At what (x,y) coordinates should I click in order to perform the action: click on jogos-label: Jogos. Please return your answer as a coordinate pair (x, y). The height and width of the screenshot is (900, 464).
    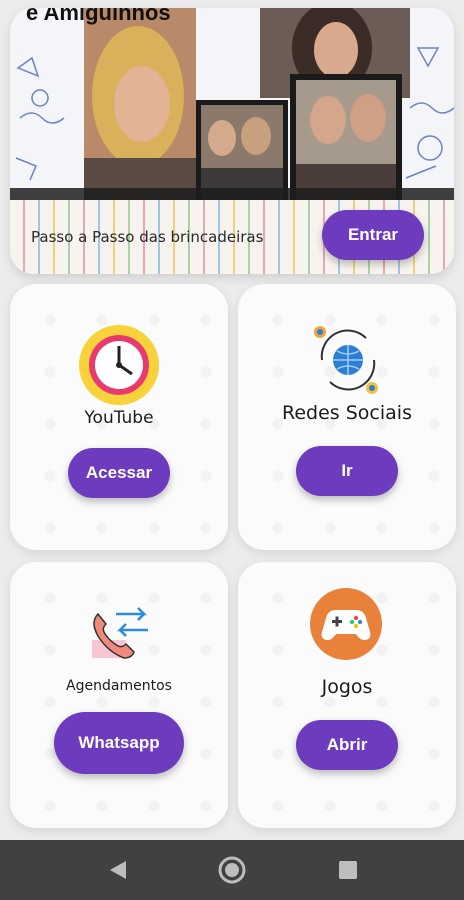
    Looking at the image, I should click on (347, 687).